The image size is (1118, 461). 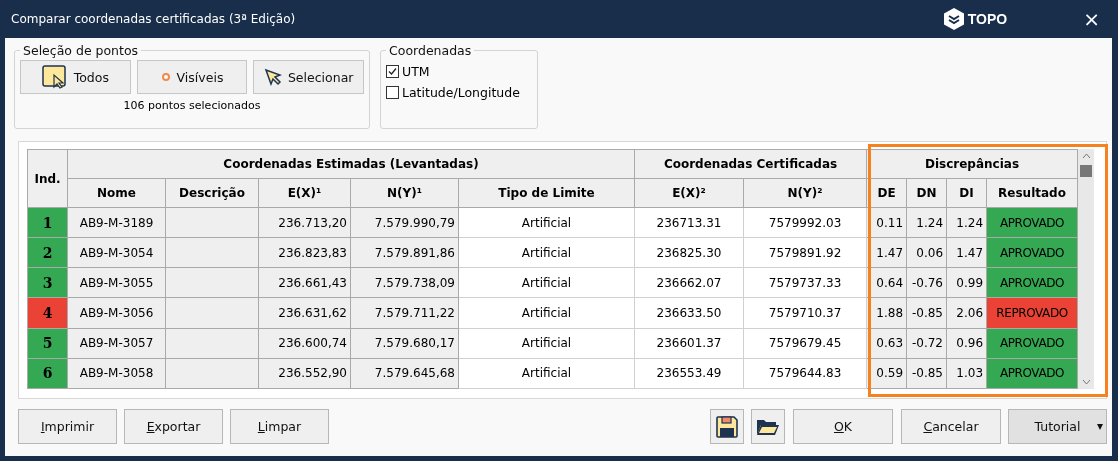 I want to click on northing-cell: 7579710.37, so click(x=805, y=313).